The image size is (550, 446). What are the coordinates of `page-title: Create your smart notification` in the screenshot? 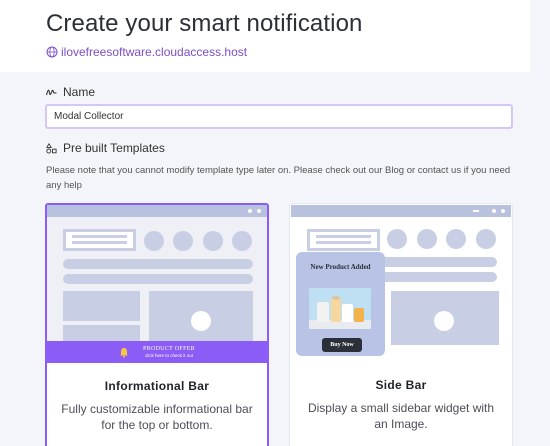 It's located at (204, 23).